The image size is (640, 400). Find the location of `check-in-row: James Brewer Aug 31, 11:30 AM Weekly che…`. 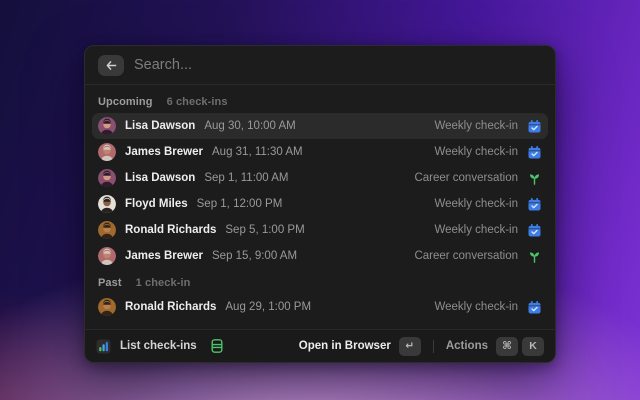

check-in-row: James Brewer Aug 31, 11:30 AM Weekly che… is located at coordinates (320, 152).